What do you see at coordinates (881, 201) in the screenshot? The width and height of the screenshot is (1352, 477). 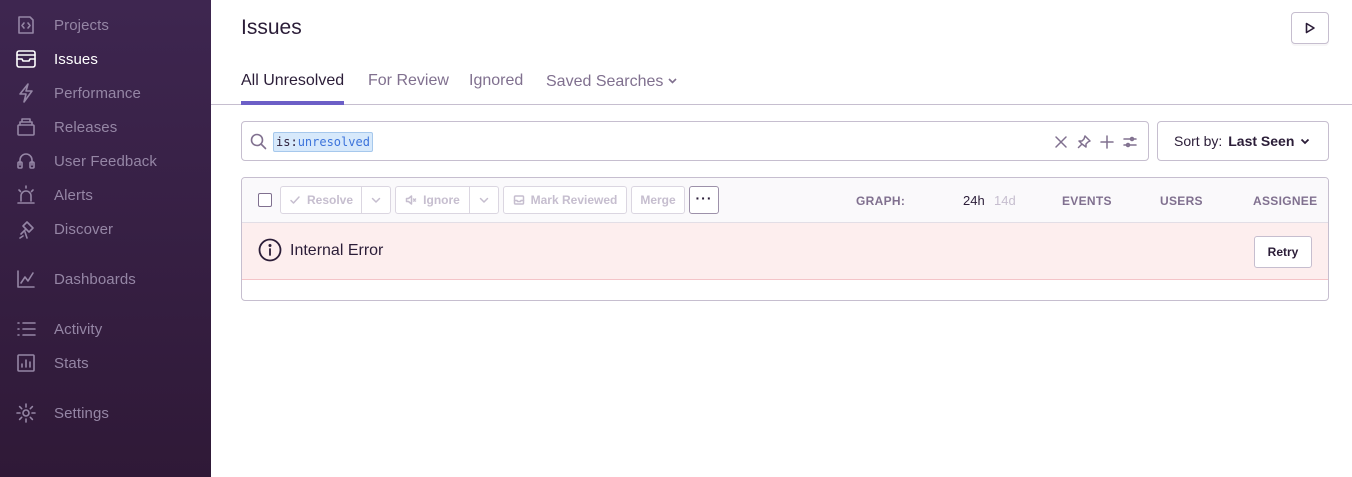 I see `graph-column-label: GRAPH:` at bounding box center [881, 201].